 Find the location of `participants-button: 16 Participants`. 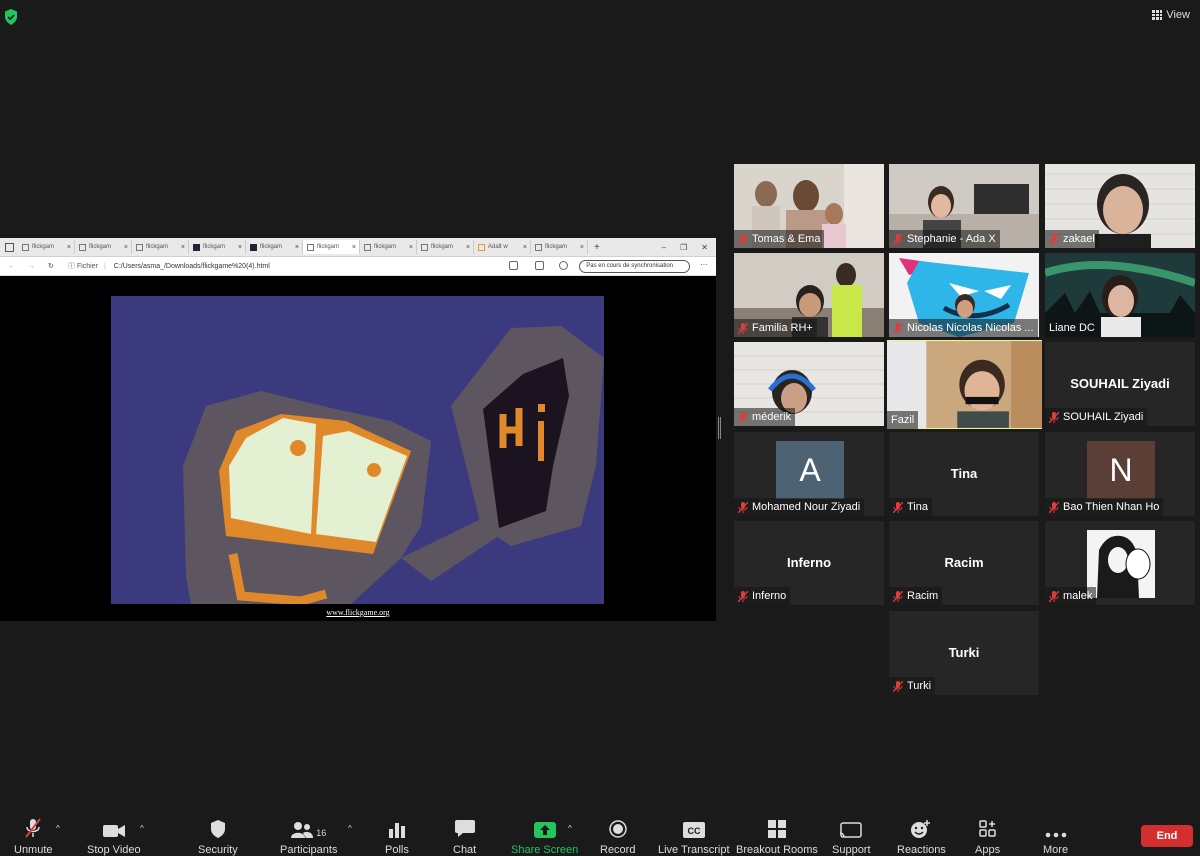

participants-button: 16 Participants is located at coordinates (308, 837).